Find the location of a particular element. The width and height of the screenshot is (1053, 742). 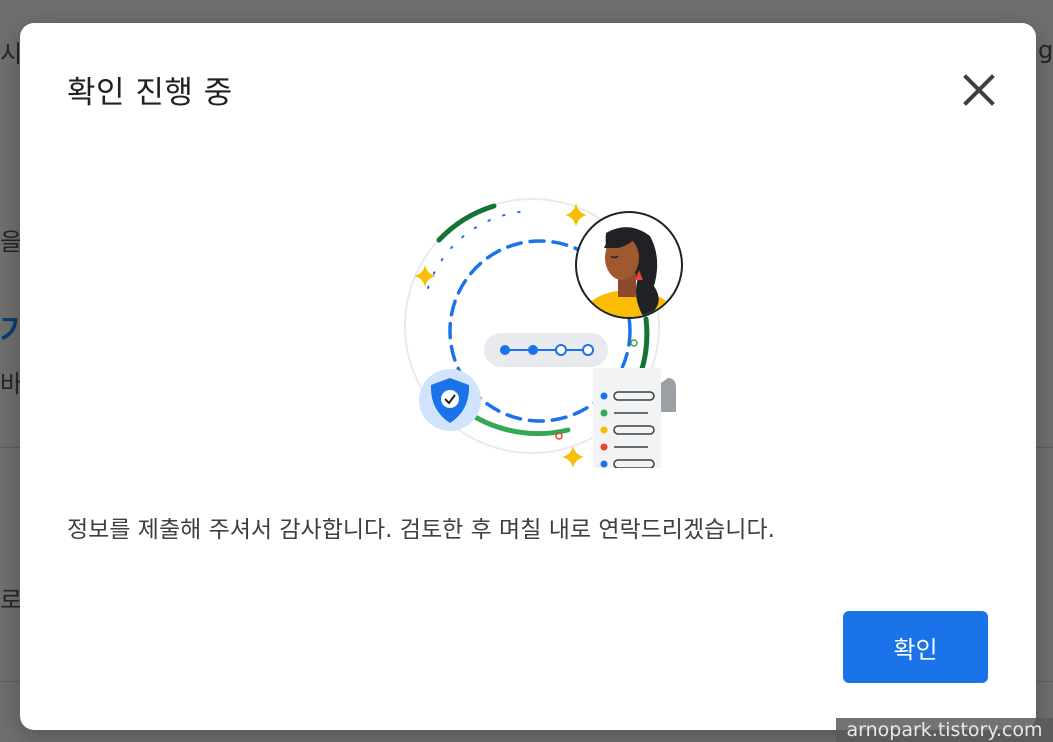

document-list-icon is located at coordinates (634, 418).